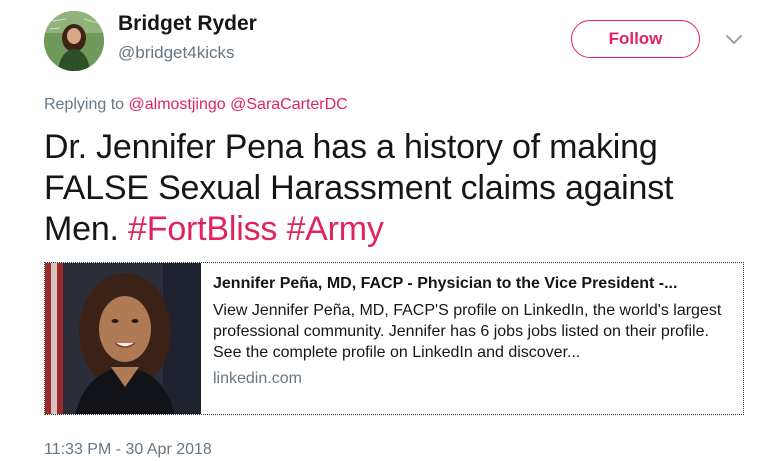  Describe the element at coordinates (289, 104) in the screenshot. I see `reply-mention-saracarterdc: @SaraCarterDC` at that location.